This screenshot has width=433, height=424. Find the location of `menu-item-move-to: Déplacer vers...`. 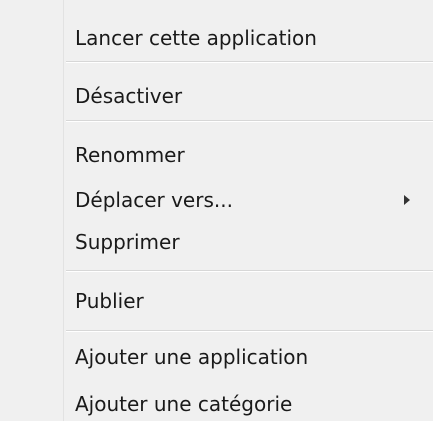

menu-item-move-to: Déplacer vers... is located at coordinates (240, 200).